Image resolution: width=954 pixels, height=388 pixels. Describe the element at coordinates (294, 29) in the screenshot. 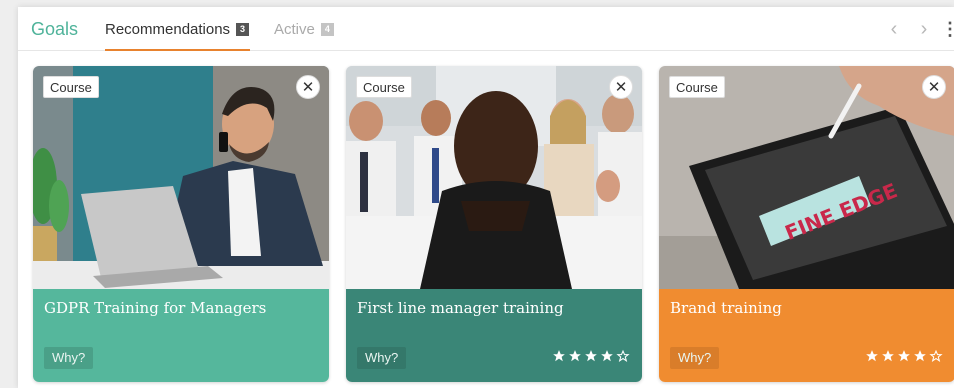

I see `tab-active-label: Active` at that location.